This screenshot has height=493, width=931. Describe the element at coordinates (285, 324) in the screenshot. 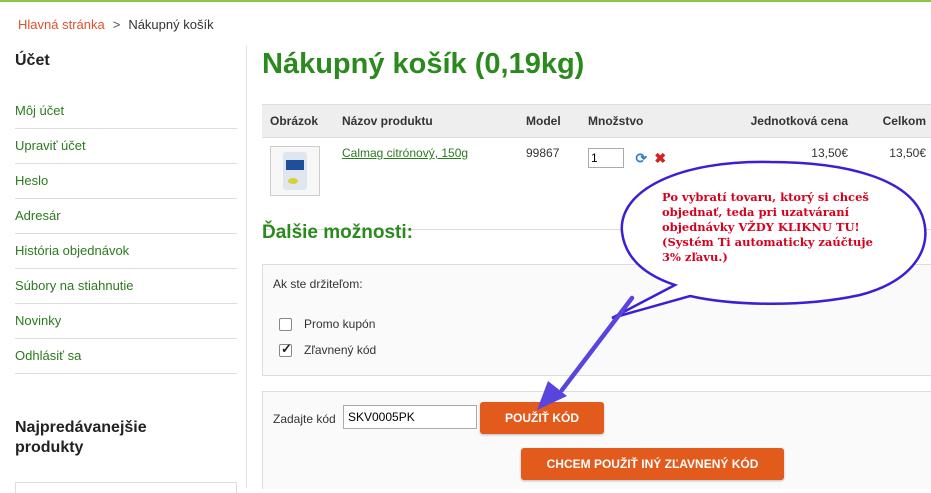

I see `promo-checkbox` at that location.